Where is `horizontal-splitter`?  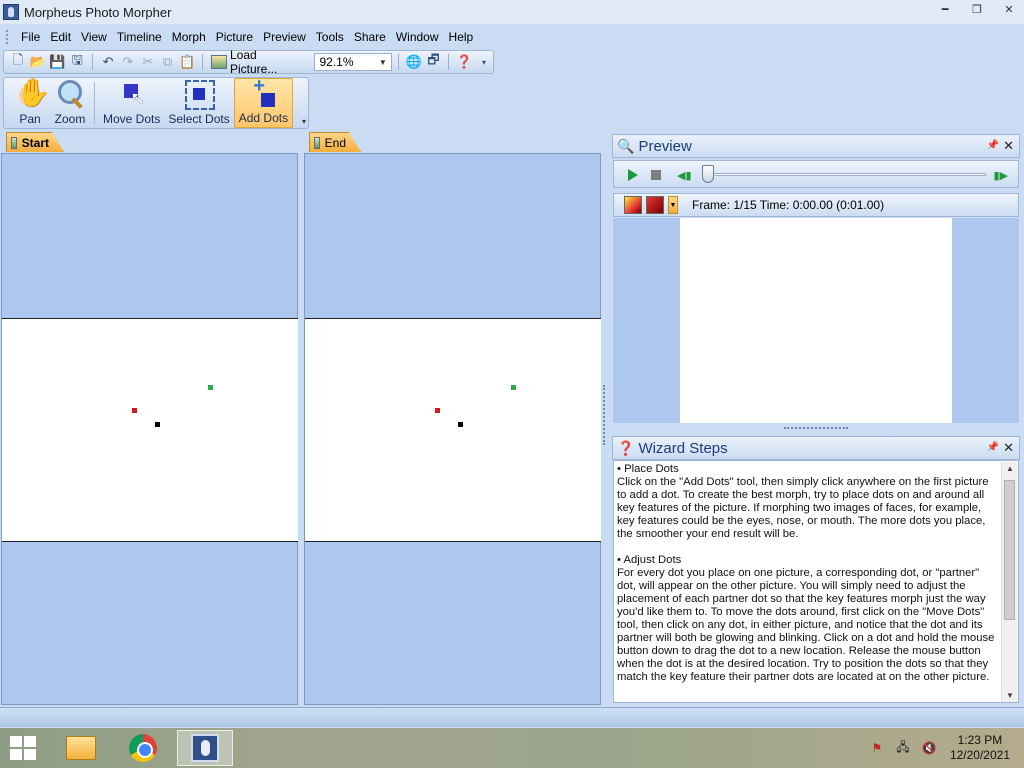 horizontal-splitter is located at coordinates (816, 429).